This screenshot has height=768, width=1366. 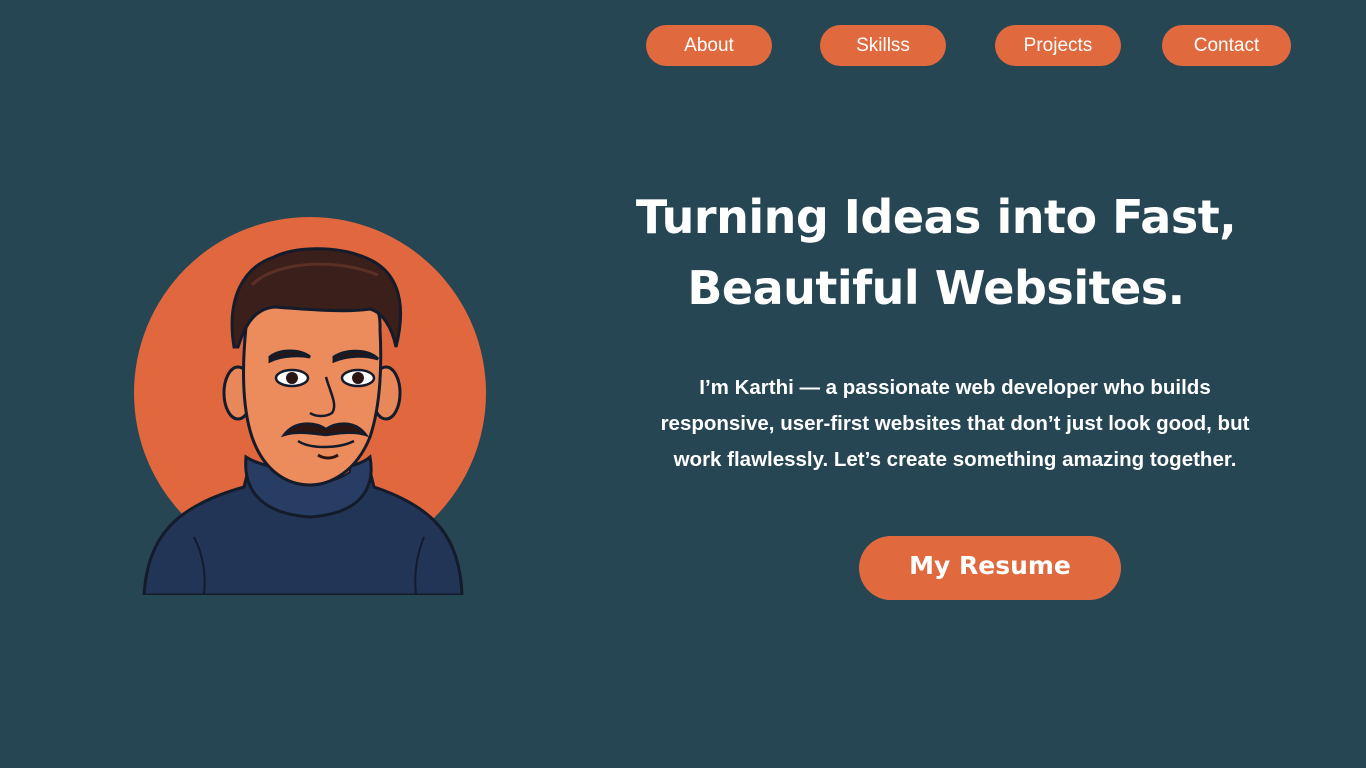 I want to click on nav-skills-button: Skillss, so click(x=883, y=45).